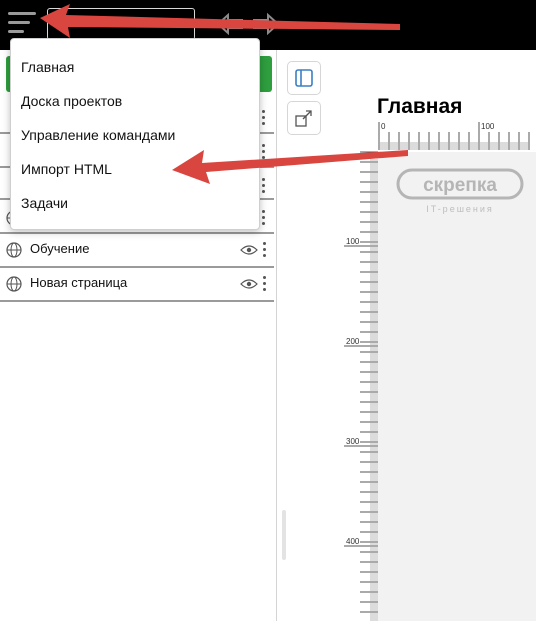  I want to click on add-page-button-edge, so click(265, 74).